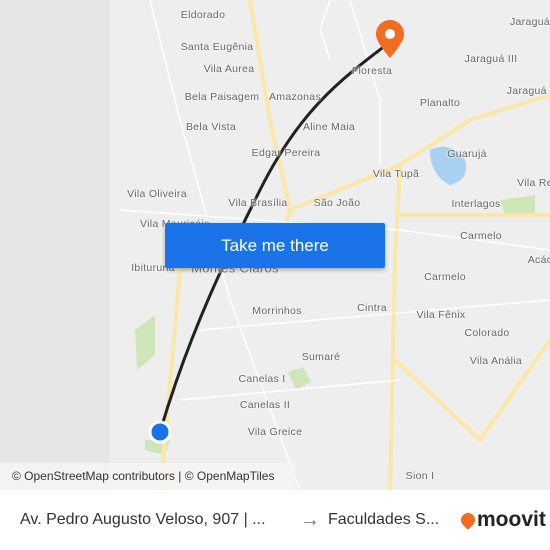 The image size is (550, 550). Describe the element at coordinates (277, 311) in the screenshot. I see `map-label: Morrinhos` at that location.